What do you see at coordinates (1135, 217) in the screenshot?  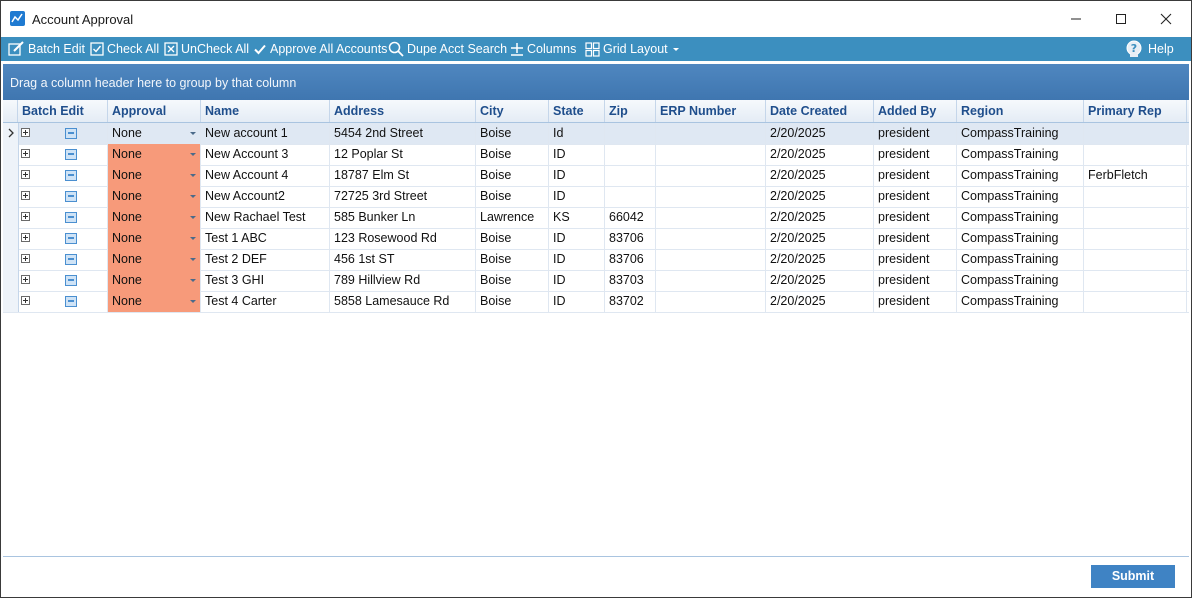 I see `cell-primary-rep` at bounding box center [1135, 217].